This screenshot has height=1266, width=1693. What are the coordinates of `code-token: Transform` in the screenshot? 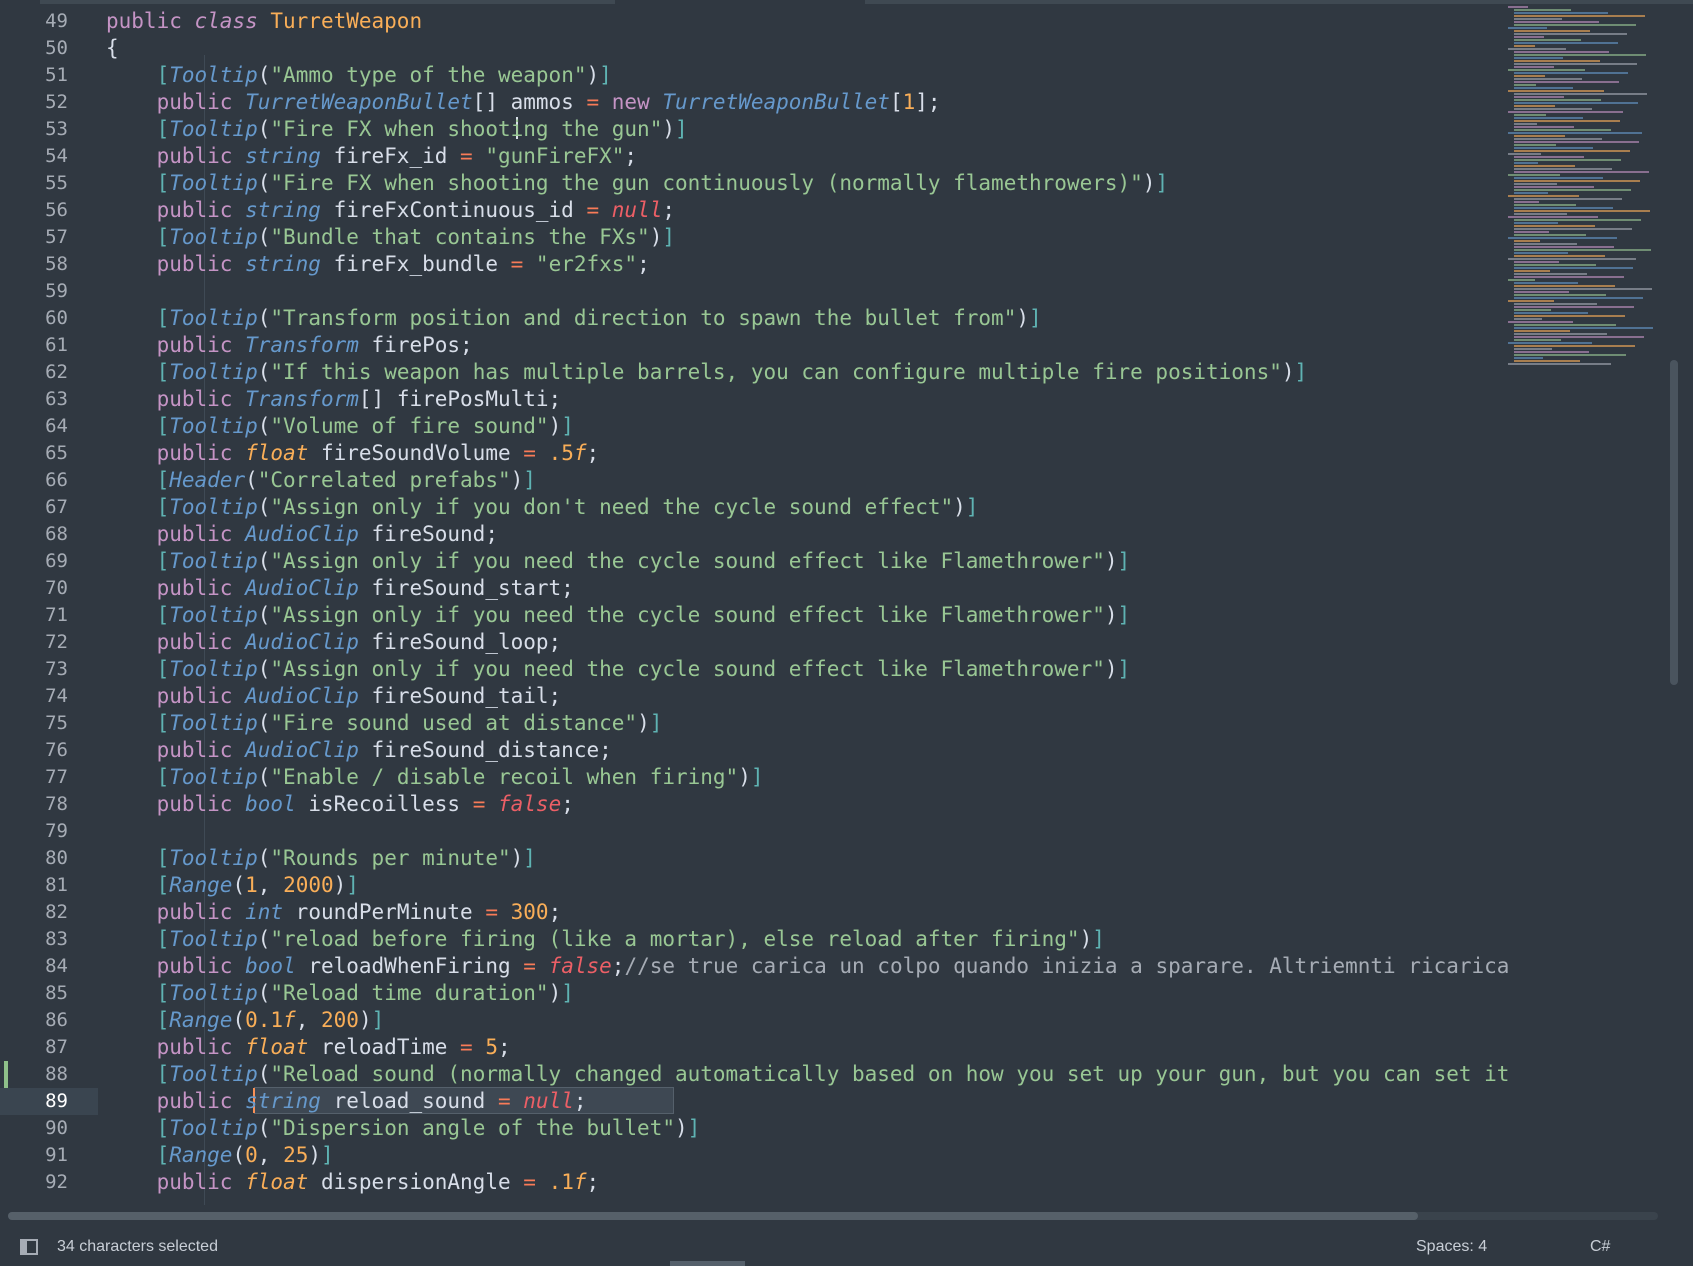 It's located at (302, 345).